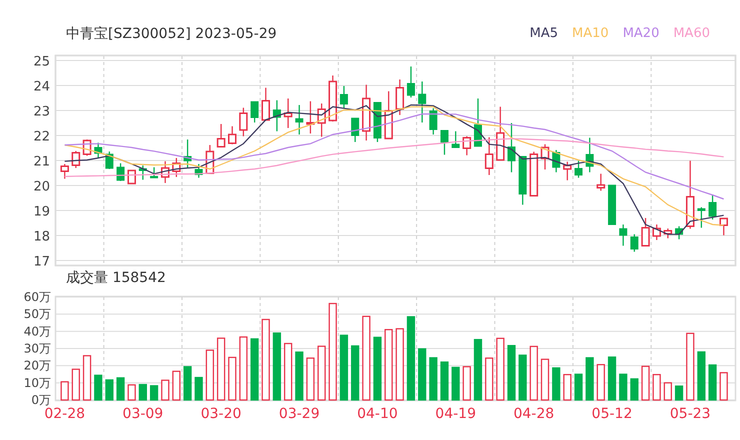 This screenshot has width=740, height=440. Describe the element at coordinates (691, 34) in the screenshot. I see `legend-label: MA60` at that location.